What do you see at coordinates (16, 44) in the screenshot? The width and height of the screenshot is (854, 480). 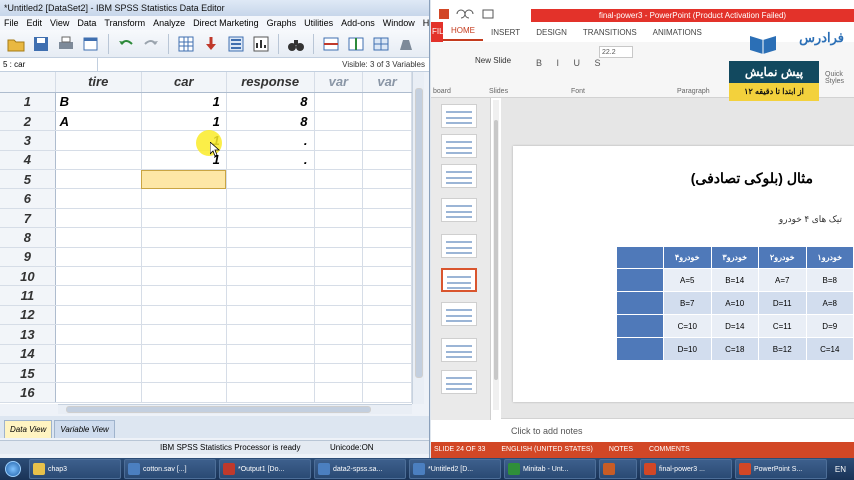 I see `open-folder-icon` at bounding box center [16, 44].